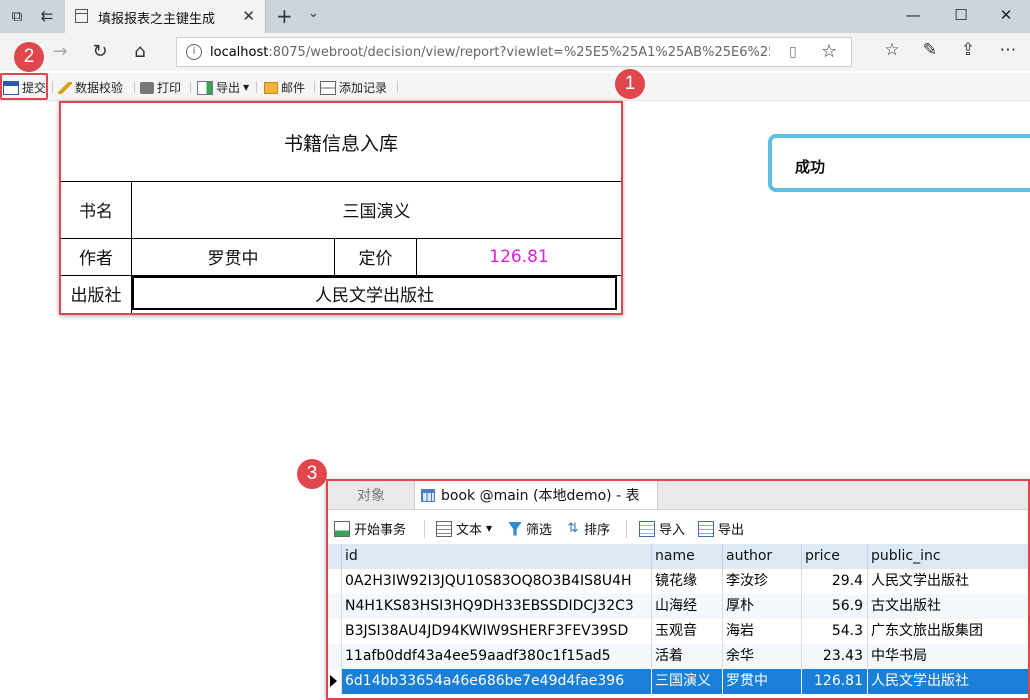  What do you see at coordinates (147, 87) in the screenshot?
I see `printer-icon` at bounding box center [147, 87].